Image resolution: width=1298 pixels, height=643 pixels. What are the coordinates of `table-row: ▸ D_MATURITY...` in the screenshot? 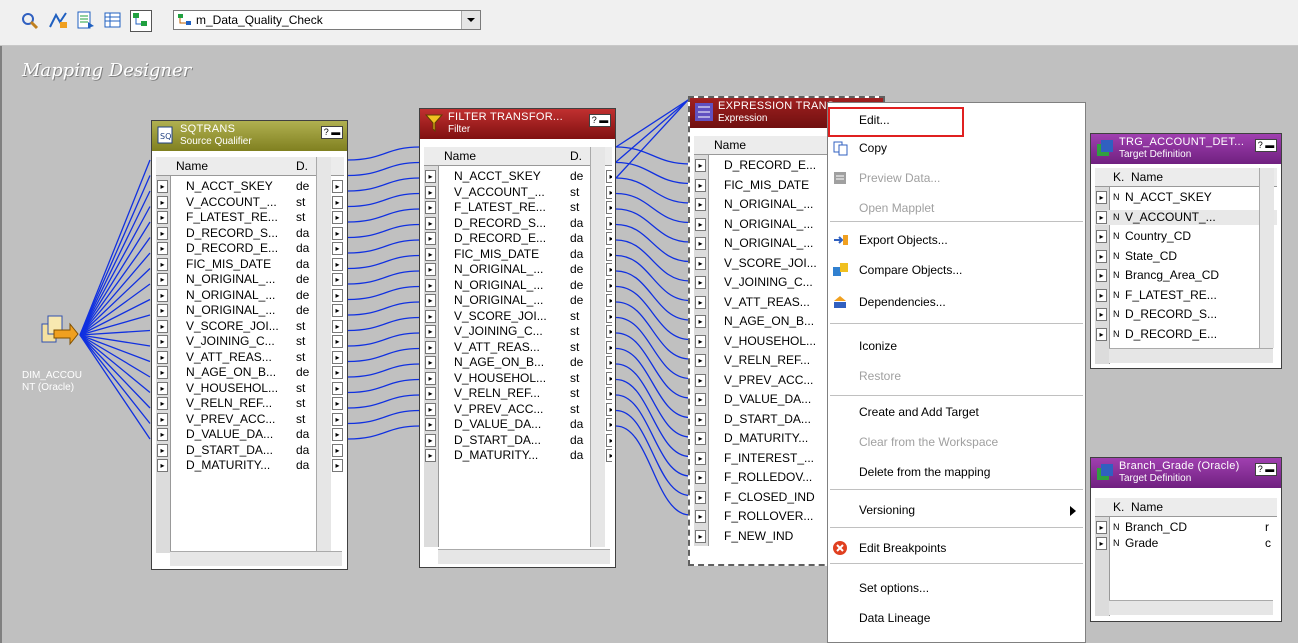 It's located at (764, 438).